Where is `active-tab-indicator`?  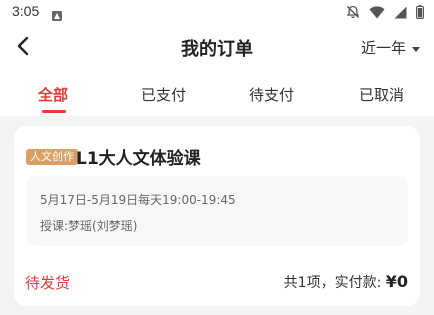
active-tab-indicator is located at coordinates (54, 111).